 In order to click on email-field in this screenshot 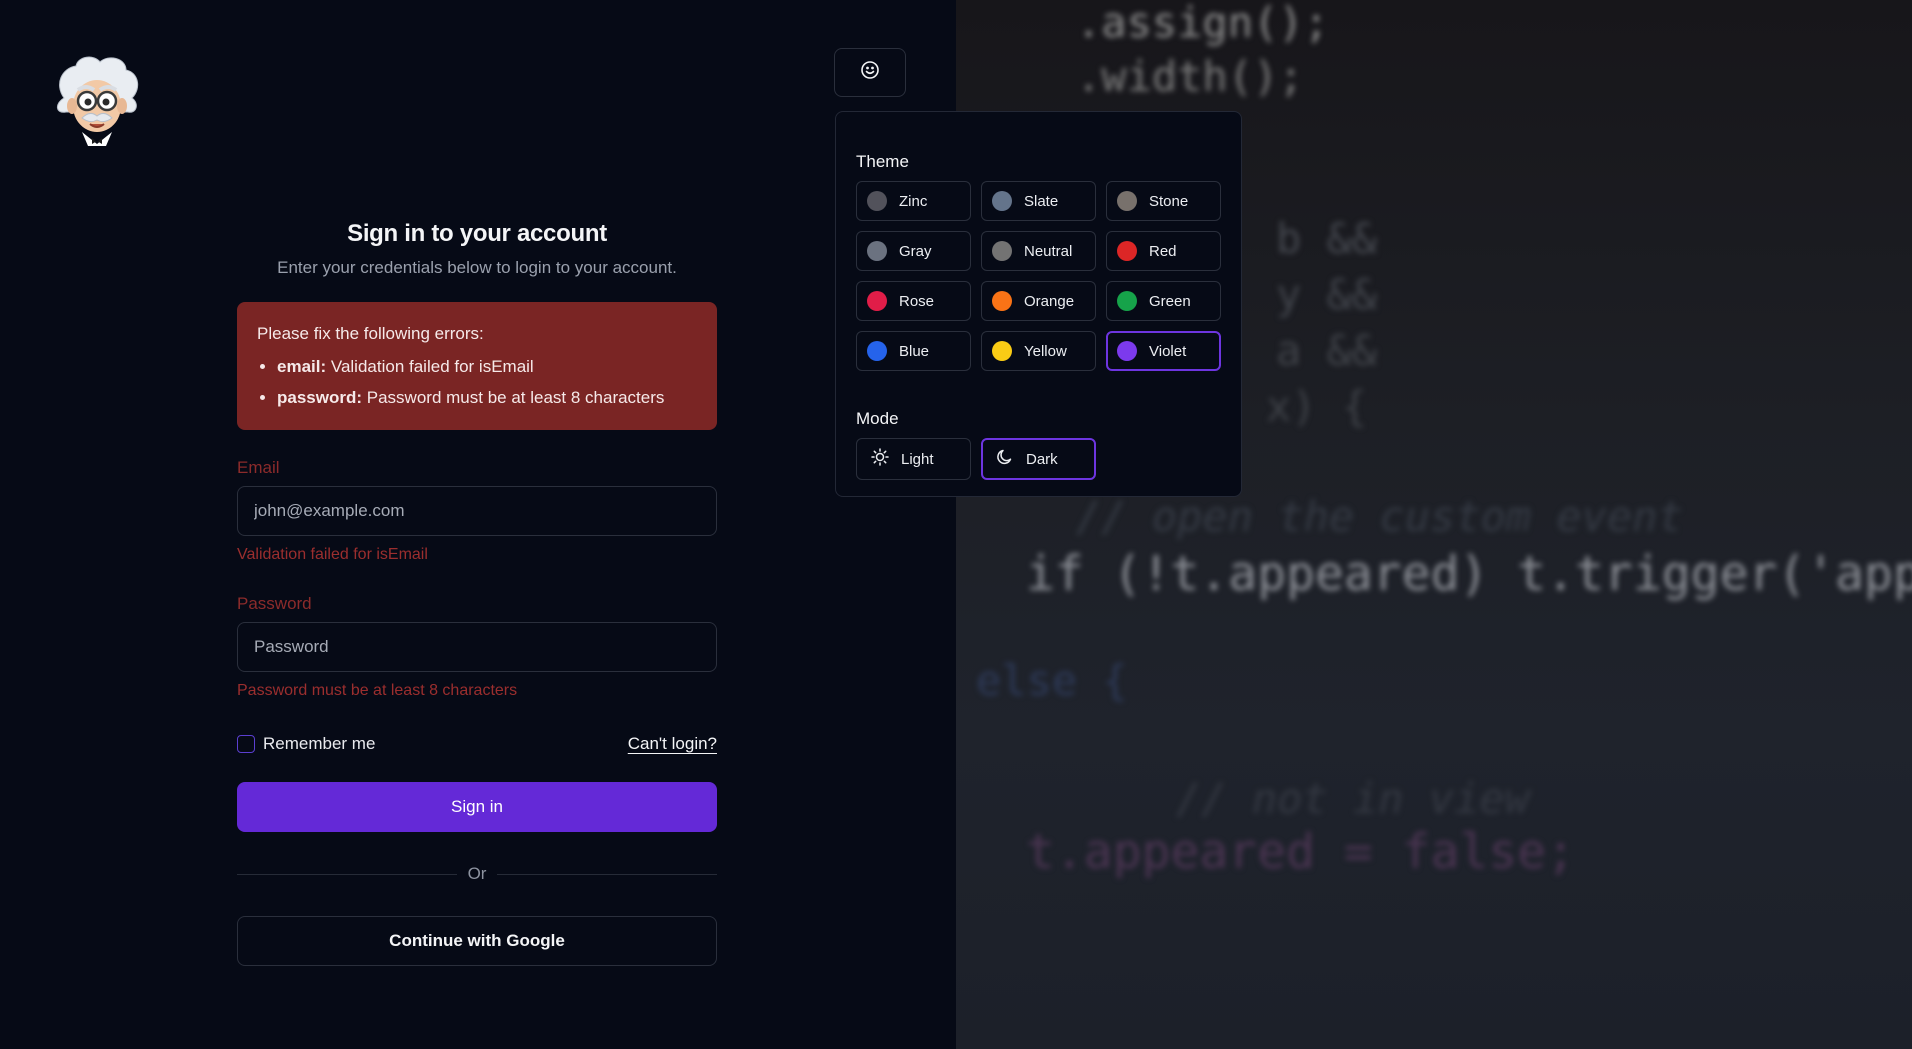, I will do `click(477, 511)`.